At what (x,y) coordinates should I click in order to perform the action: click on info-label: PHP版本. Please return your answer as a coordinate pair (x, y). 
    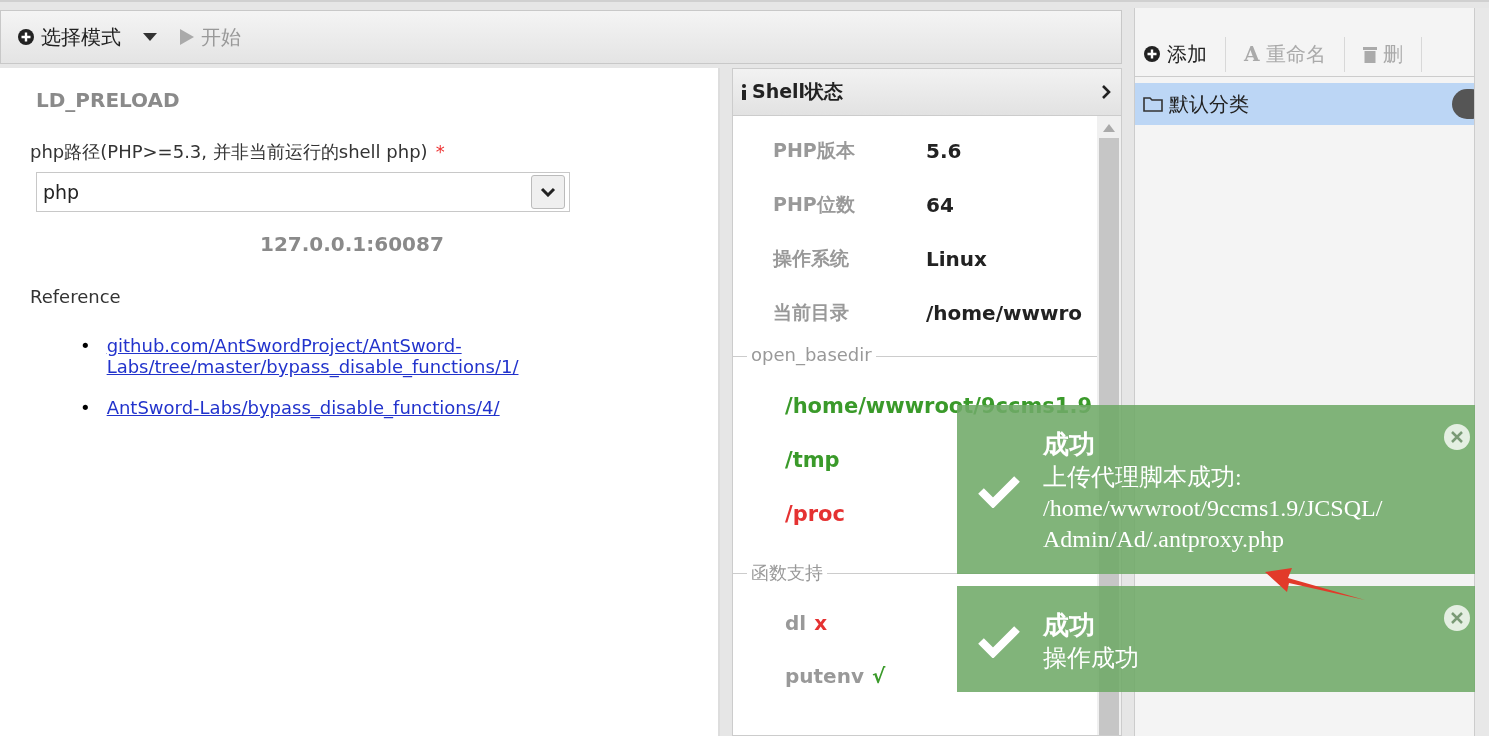
    Looking at the image, I should click on (814, 150).